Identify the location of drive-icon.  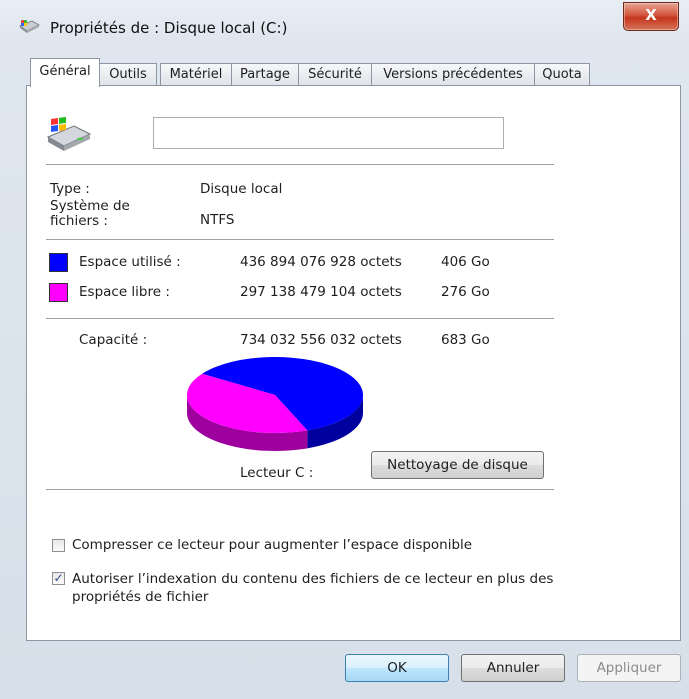
(29, 26).